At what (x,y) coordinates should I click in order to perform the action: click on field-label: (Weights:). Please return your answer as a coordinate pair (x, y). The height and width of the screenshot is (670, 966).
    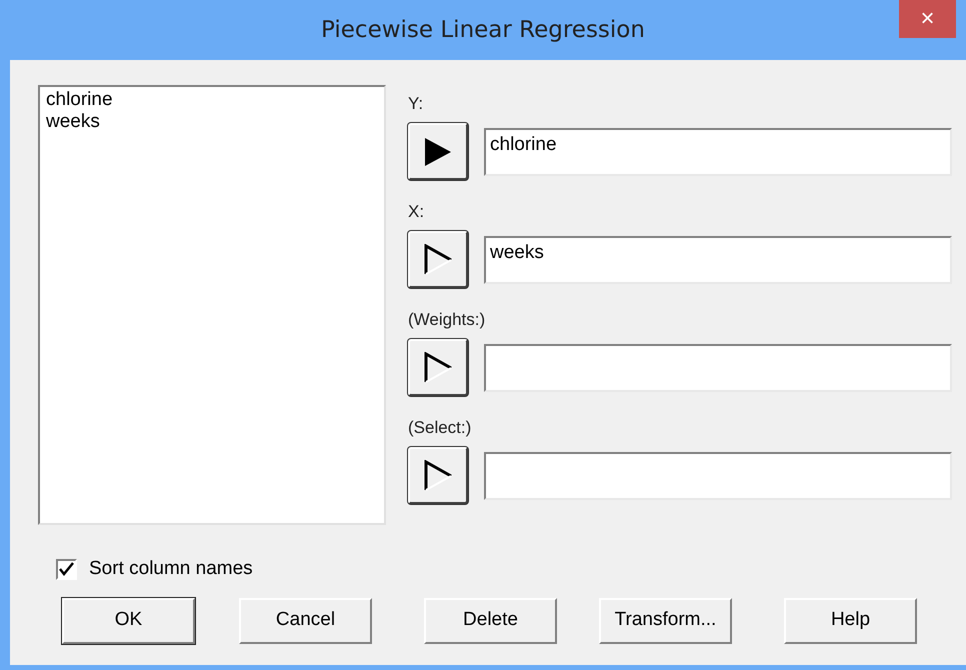
    Looking at the image, I should click on (447, 320).